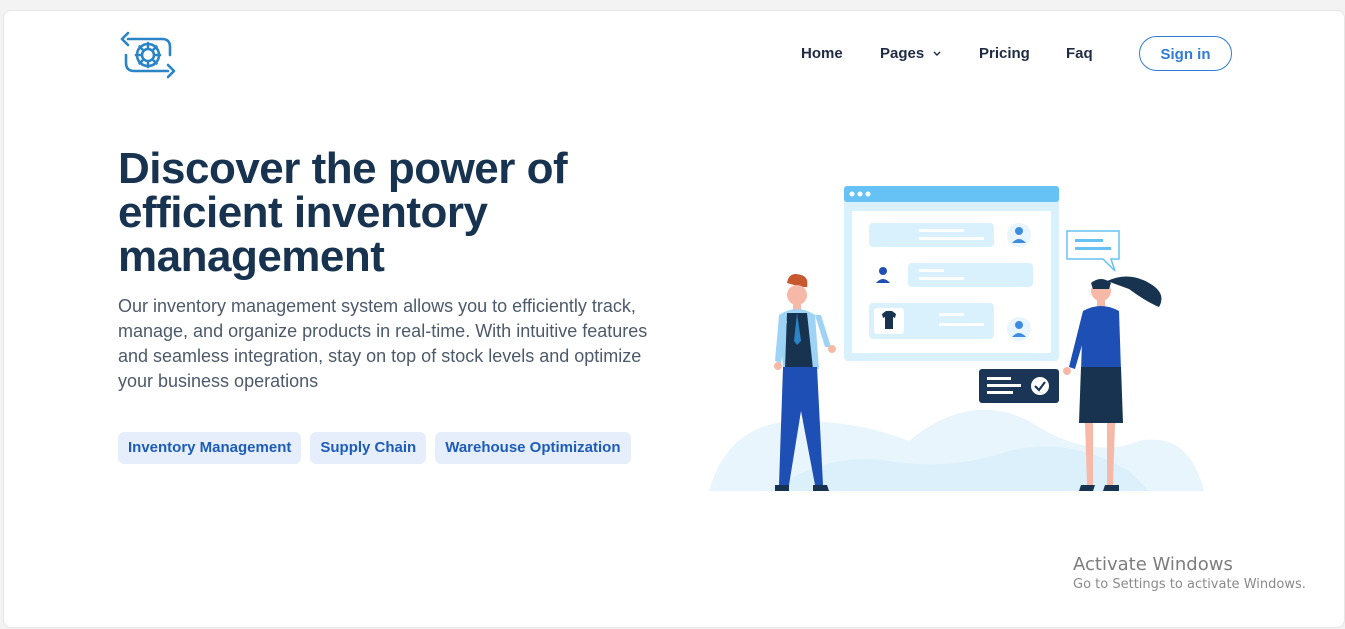  Describe the element at coordinates (1040, 386) in the screenshot. I see `check-icon` at that location.